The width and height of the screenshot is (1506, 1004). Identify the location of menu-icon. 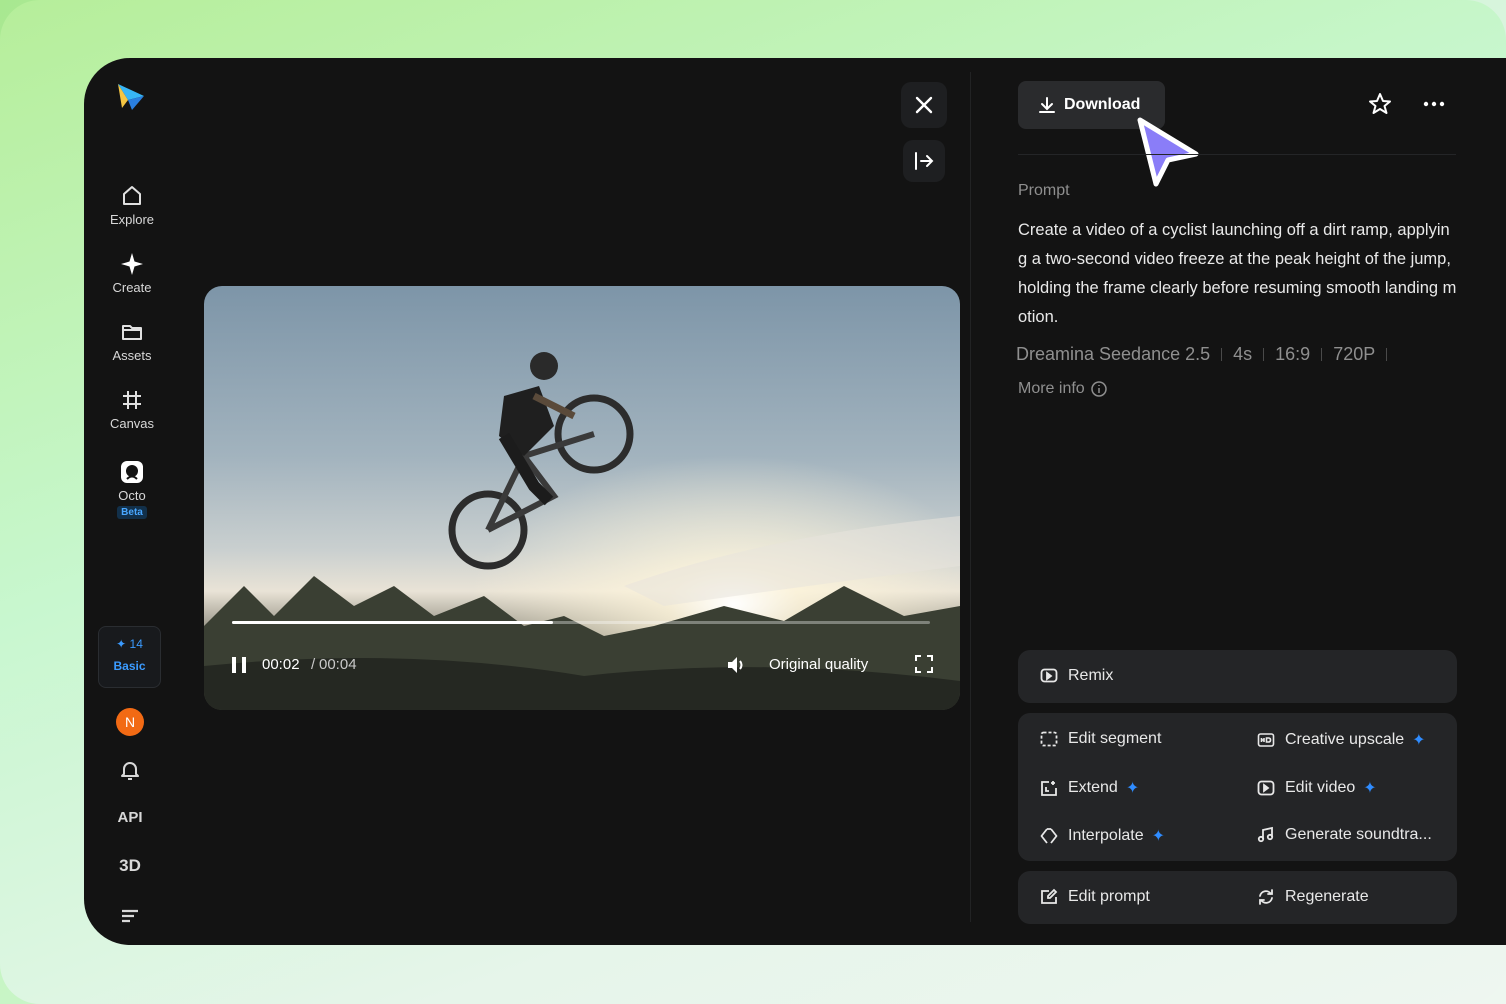
(130, 915).